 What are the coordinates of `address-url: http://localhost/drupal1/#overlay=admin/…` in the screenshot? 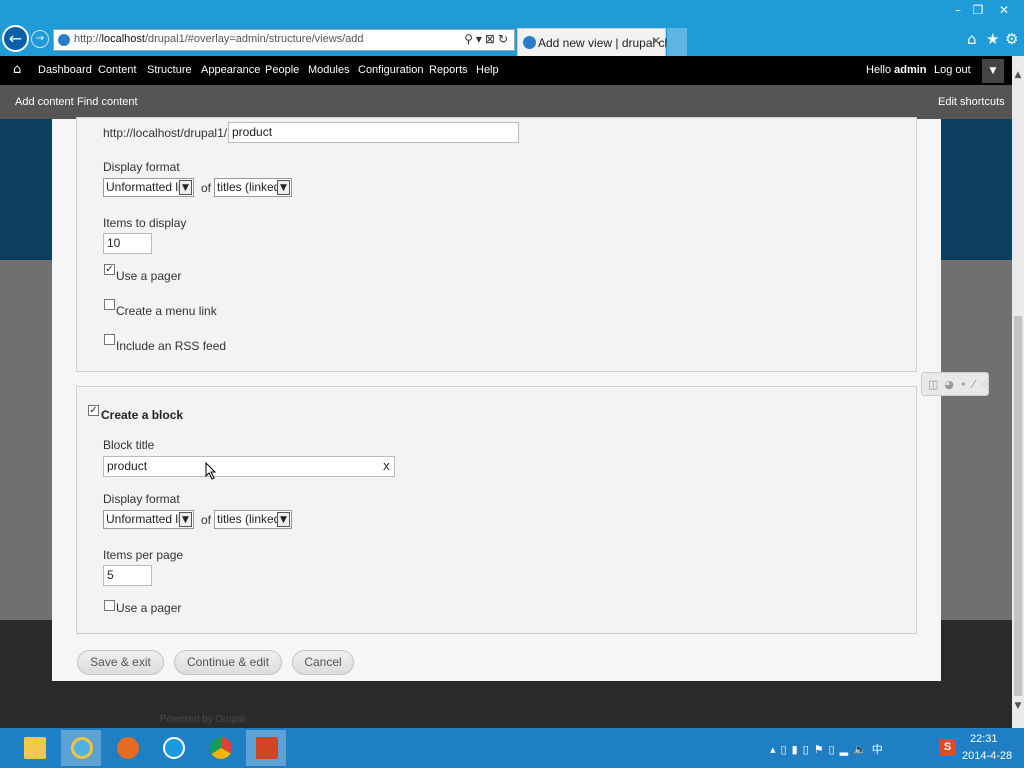 It's located at (219, 39).